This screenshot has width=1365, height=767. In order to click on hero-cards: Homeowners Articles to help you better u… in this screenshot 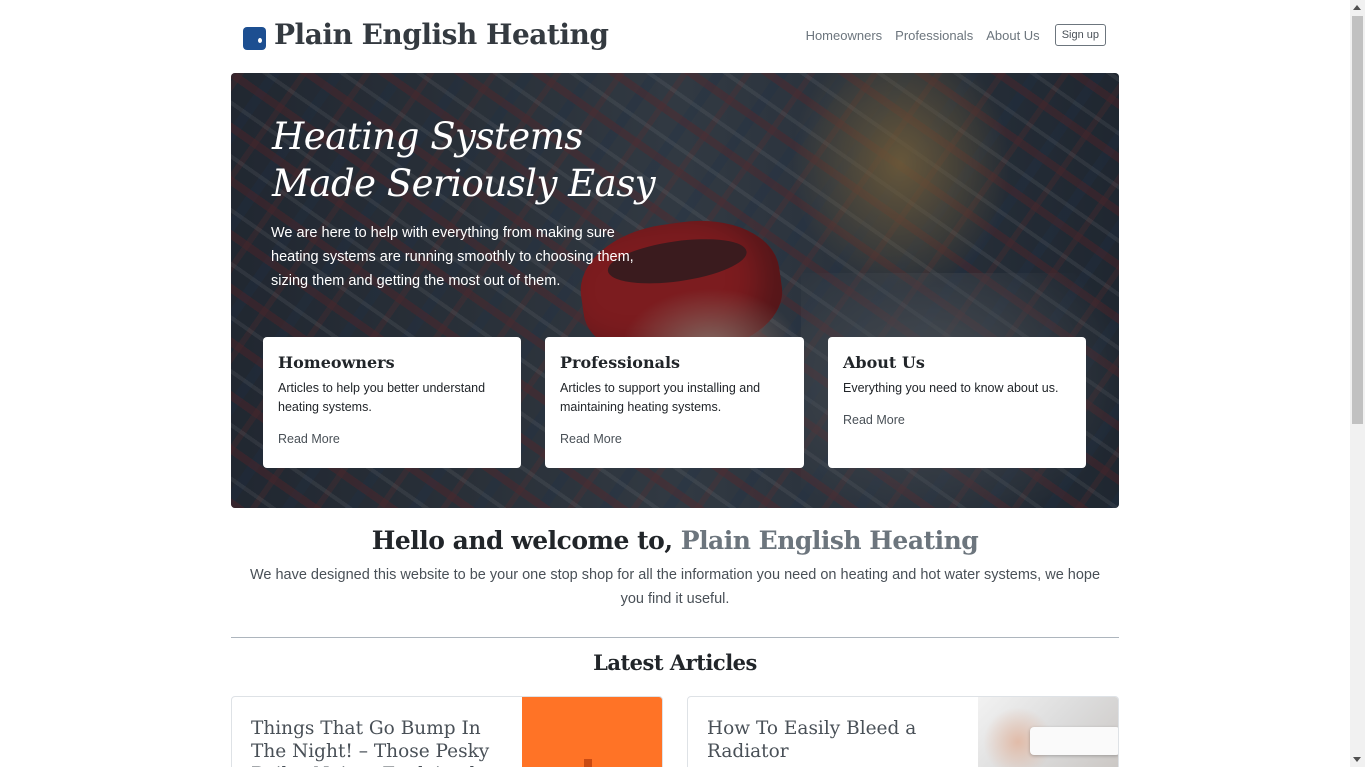, I will do `click(675, 402)`.